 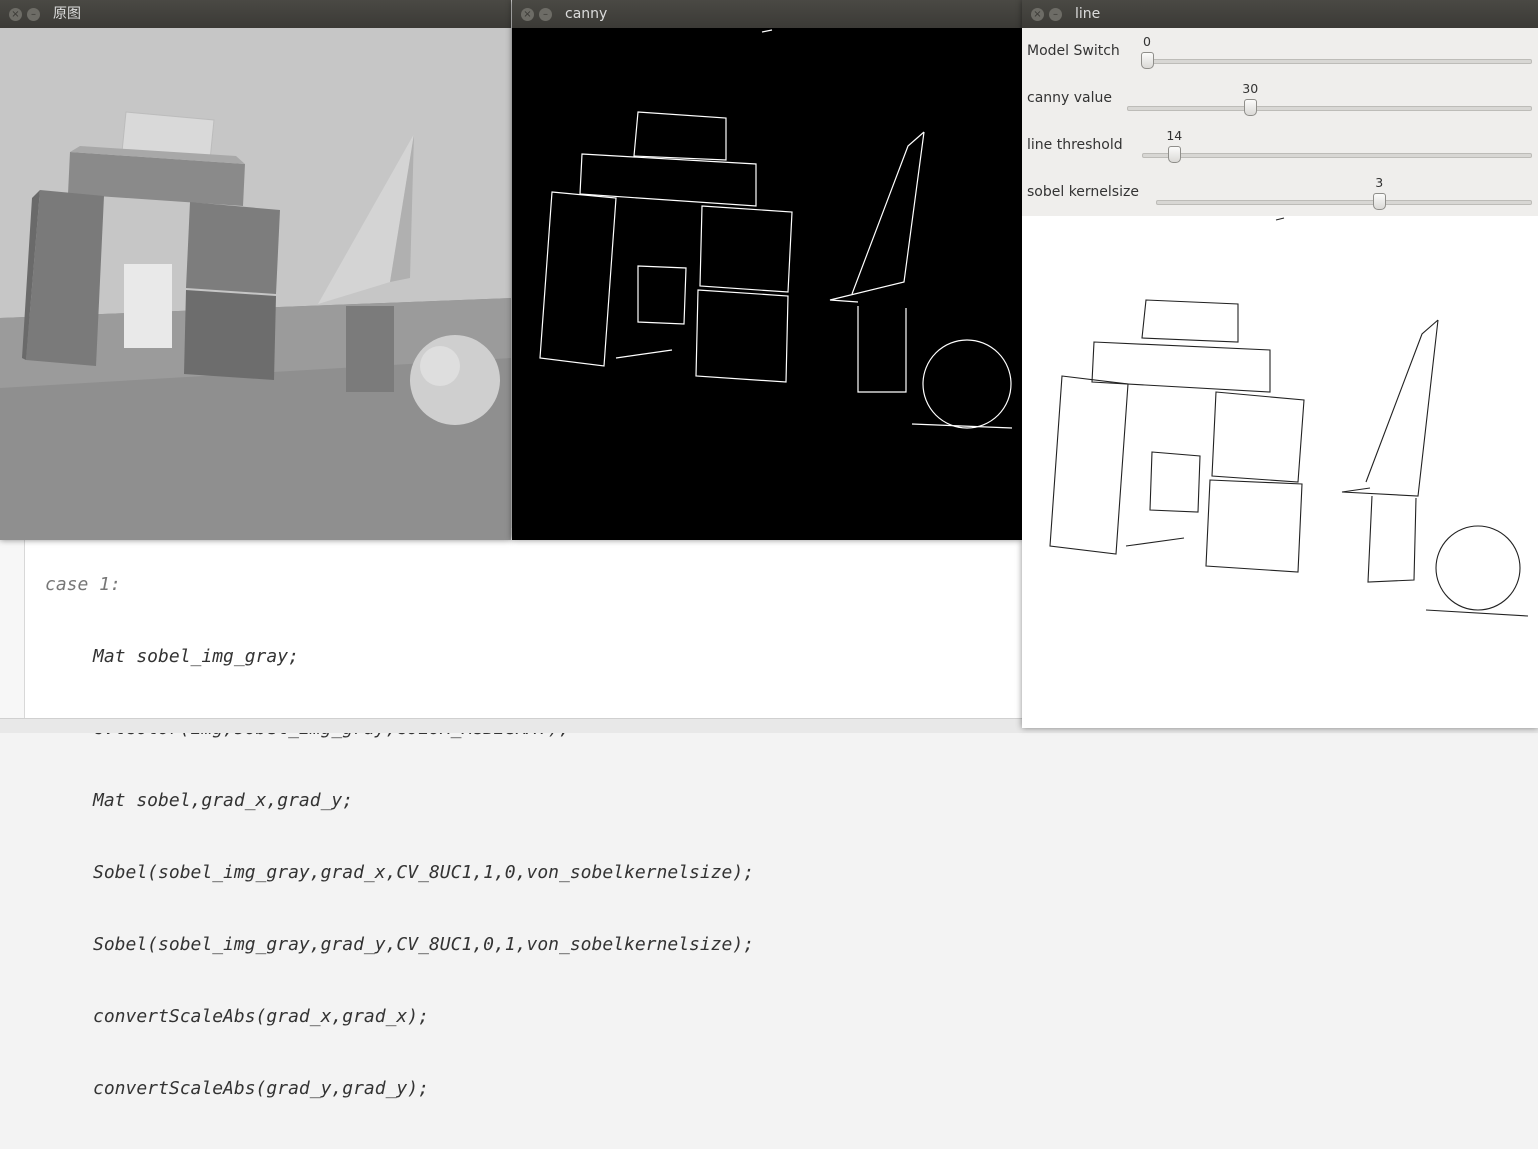 I want to click on trackbar-label: sobel kernelsize, so click(x=1083, y=192).